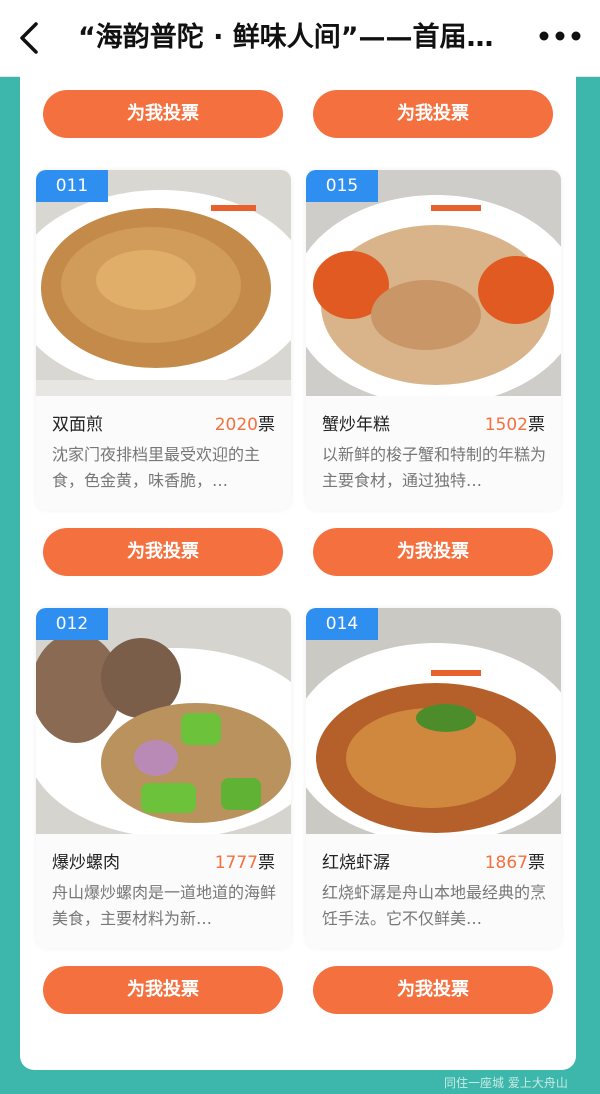  I want to click on vote-count: 2020票, so click(244, 425).